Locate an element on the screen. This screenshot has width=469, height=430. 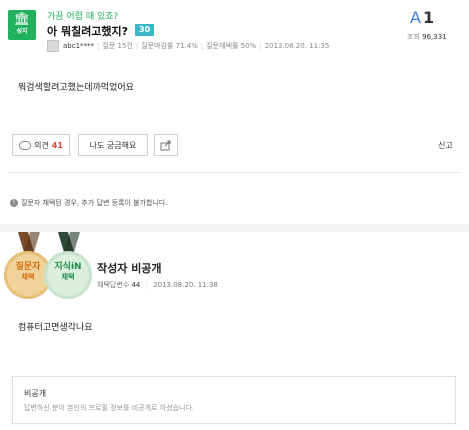
medal-questioner-line2: 채택 is located at coordinates (28, 277).